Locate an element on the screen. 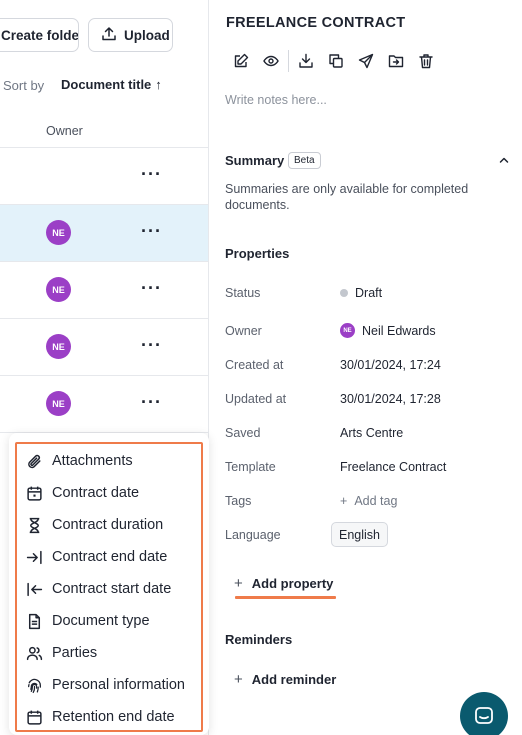 The image size is (522, 735). menu-item-document-type: Document type is located at coordinates (88, 621).